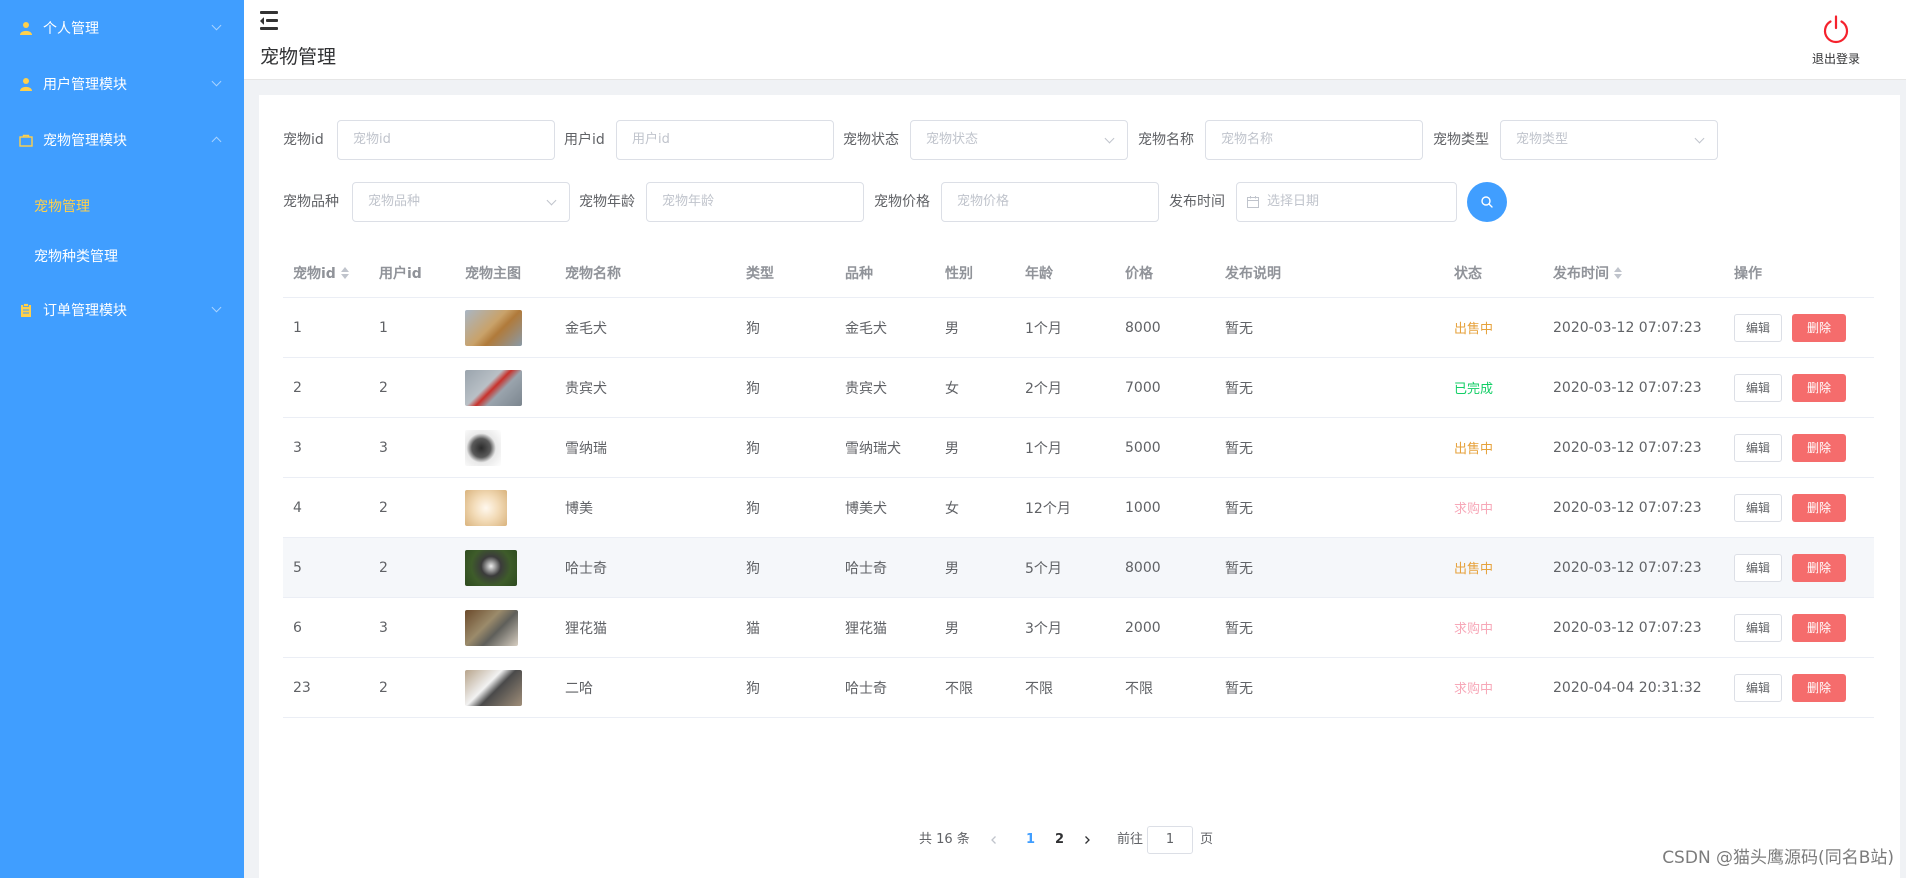 This screenshot has height=878, width=1906. I want to click on menu-user-management: 用户管理模块, so click(122, 84).